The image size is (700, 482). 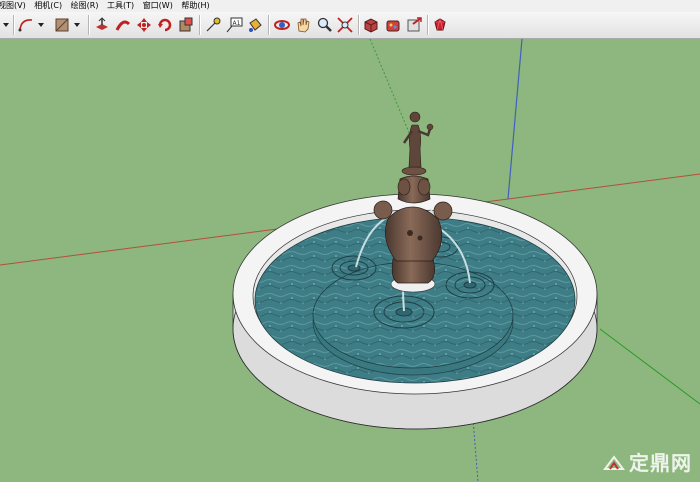 I want to click on menu-help: 帮助(H), so click(x=196, y=6).